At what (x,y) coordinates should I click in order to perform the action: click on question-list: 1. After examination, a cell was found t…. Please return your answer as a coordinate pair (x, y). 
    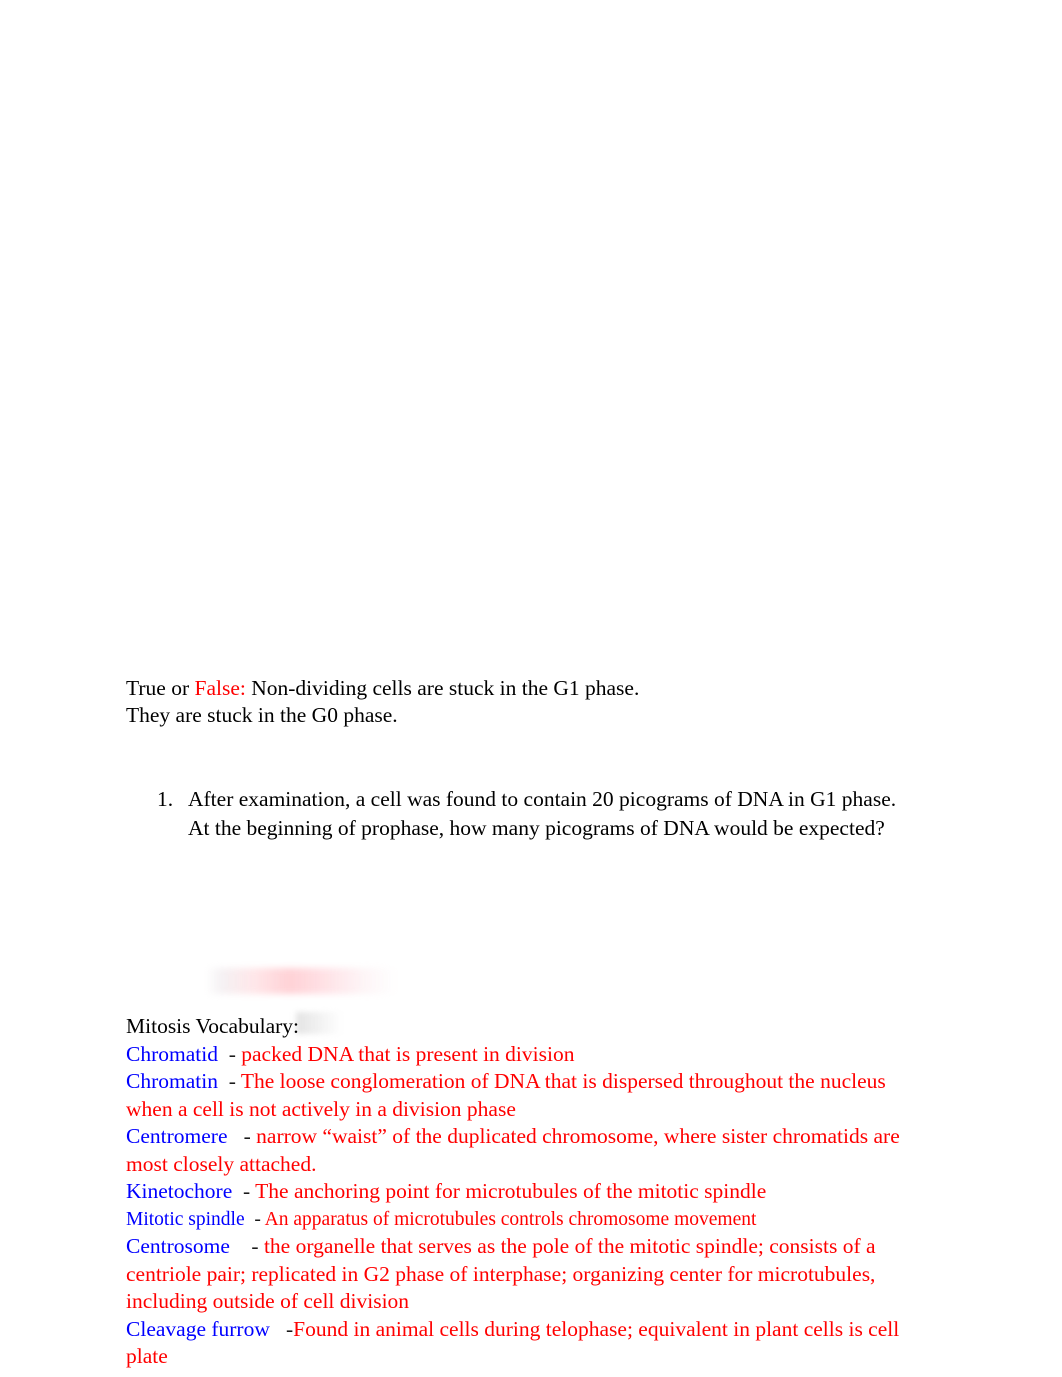
    Looking at the image, I should click on (537, 813).